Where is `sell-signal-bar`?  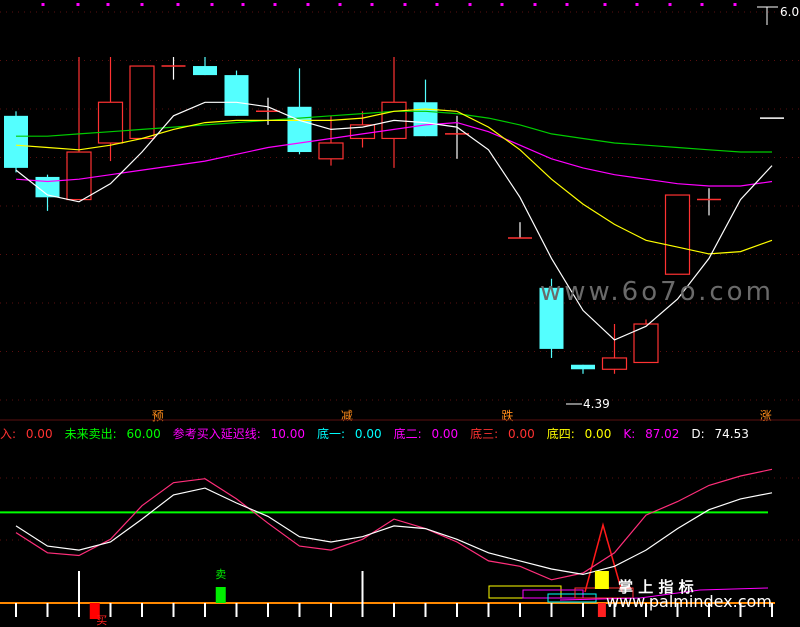 sell-signal-bar is located at coordinates (220, 595).